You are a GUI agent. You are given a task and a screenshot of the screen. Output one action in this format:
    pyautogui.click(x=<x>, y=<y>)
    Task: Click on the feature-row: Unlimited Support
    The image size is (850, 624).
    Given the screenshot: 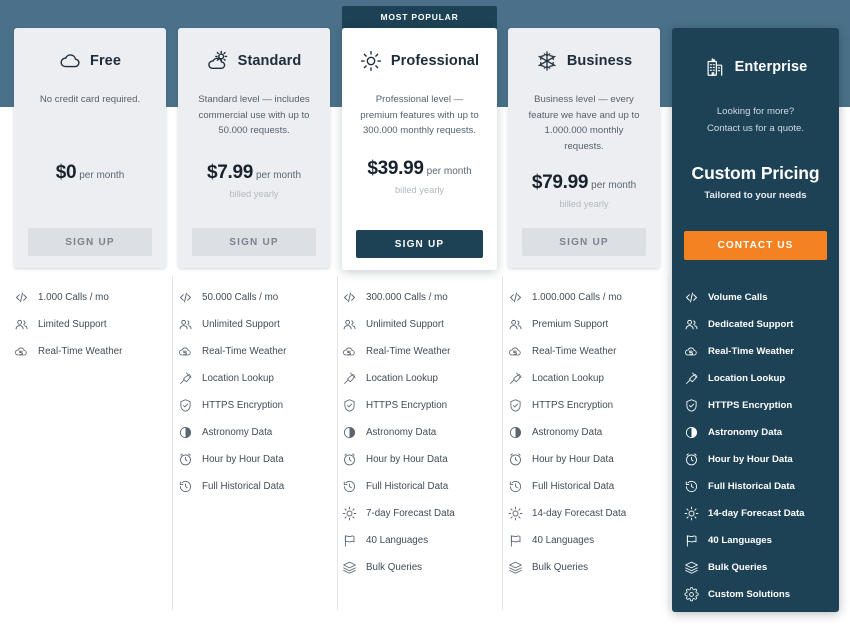 What is the action you would take?
    pyautogui.click(x=257, y=324)
    